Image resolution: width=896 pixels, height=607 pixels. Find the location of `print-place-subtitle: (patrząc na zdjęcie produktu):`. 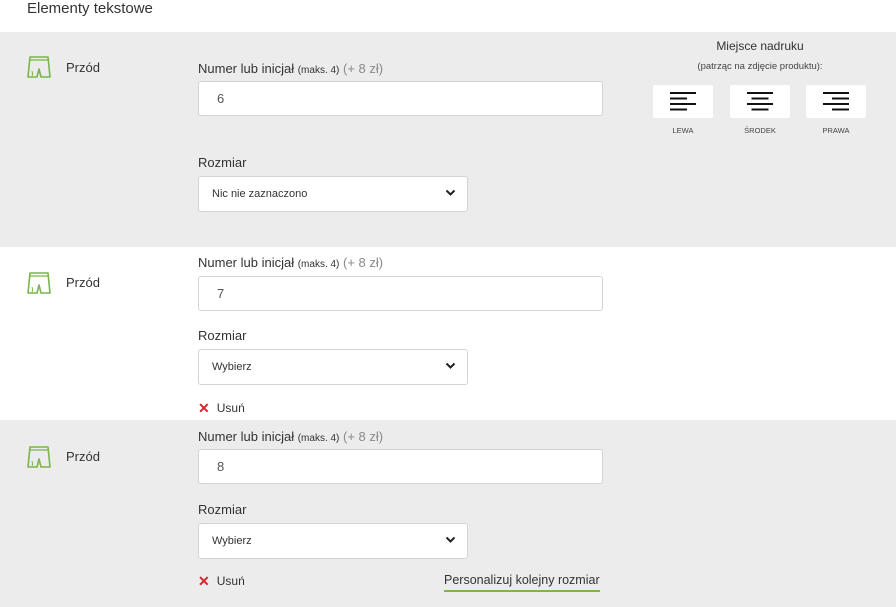

print-place-subtitle: (patrząc na zdjęcie produktu): is located at coordinates (760, 66).